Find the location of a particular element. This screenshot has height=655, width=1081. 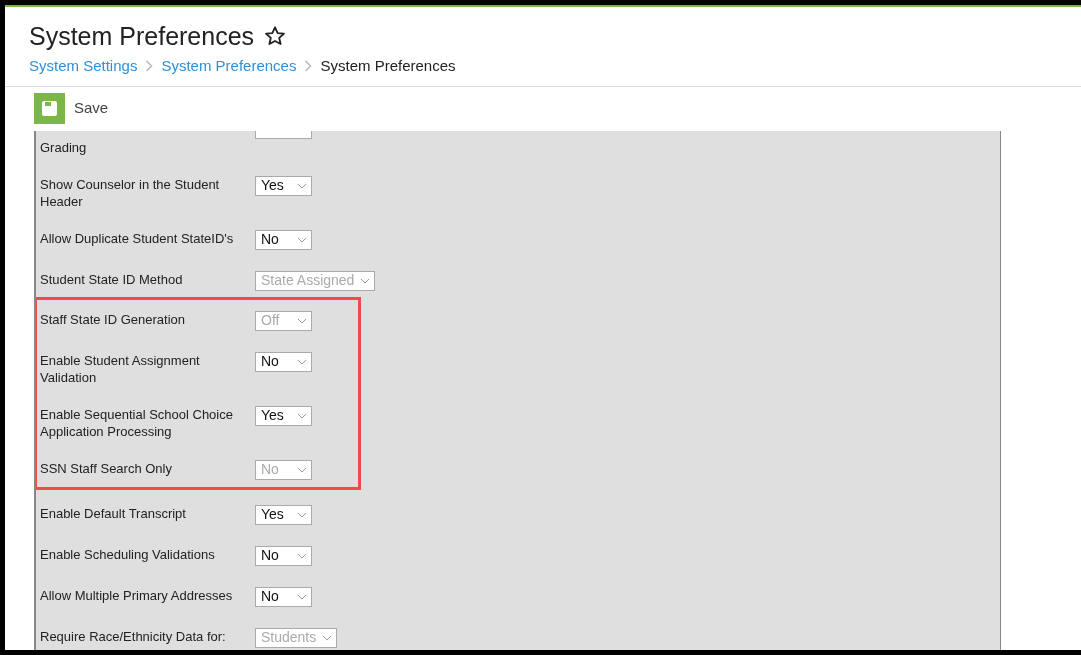

preference-label: Grading is located at coordinates (63, 147).